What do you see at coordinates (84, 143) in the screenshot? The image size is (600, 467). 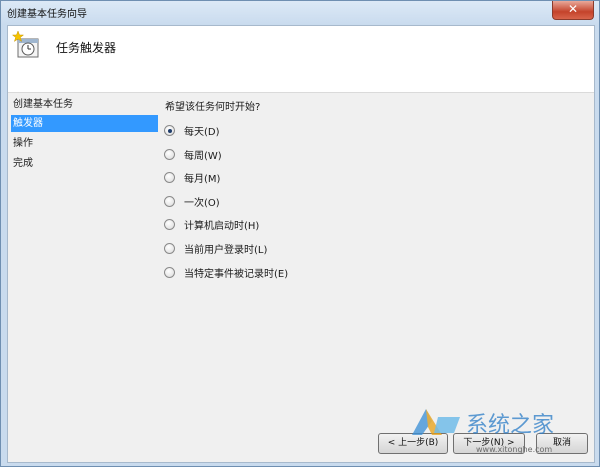 I see `sidebar-item-action: 操作` at bounding box center [84, 143].